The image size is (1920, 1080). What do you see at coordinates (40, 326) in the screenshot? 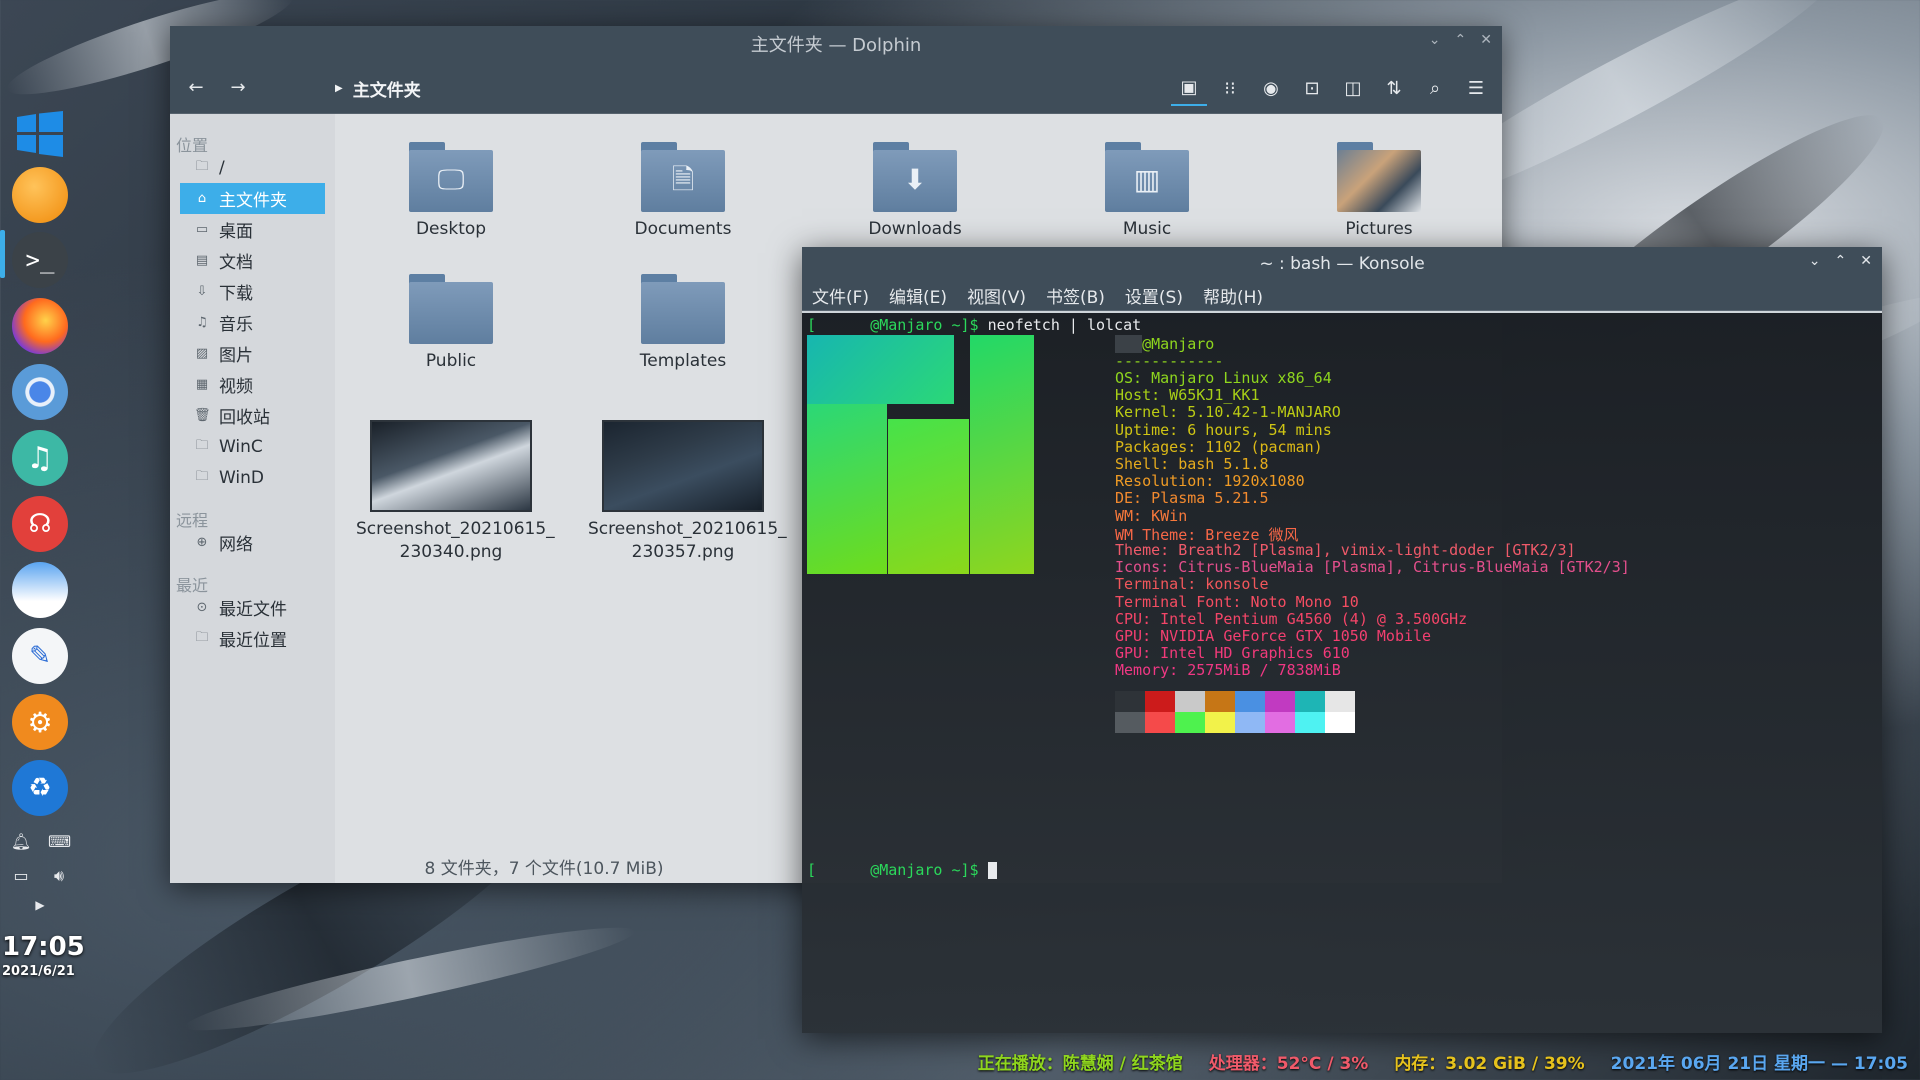
I see `firefox-icon` at bounding box center [40, 326].